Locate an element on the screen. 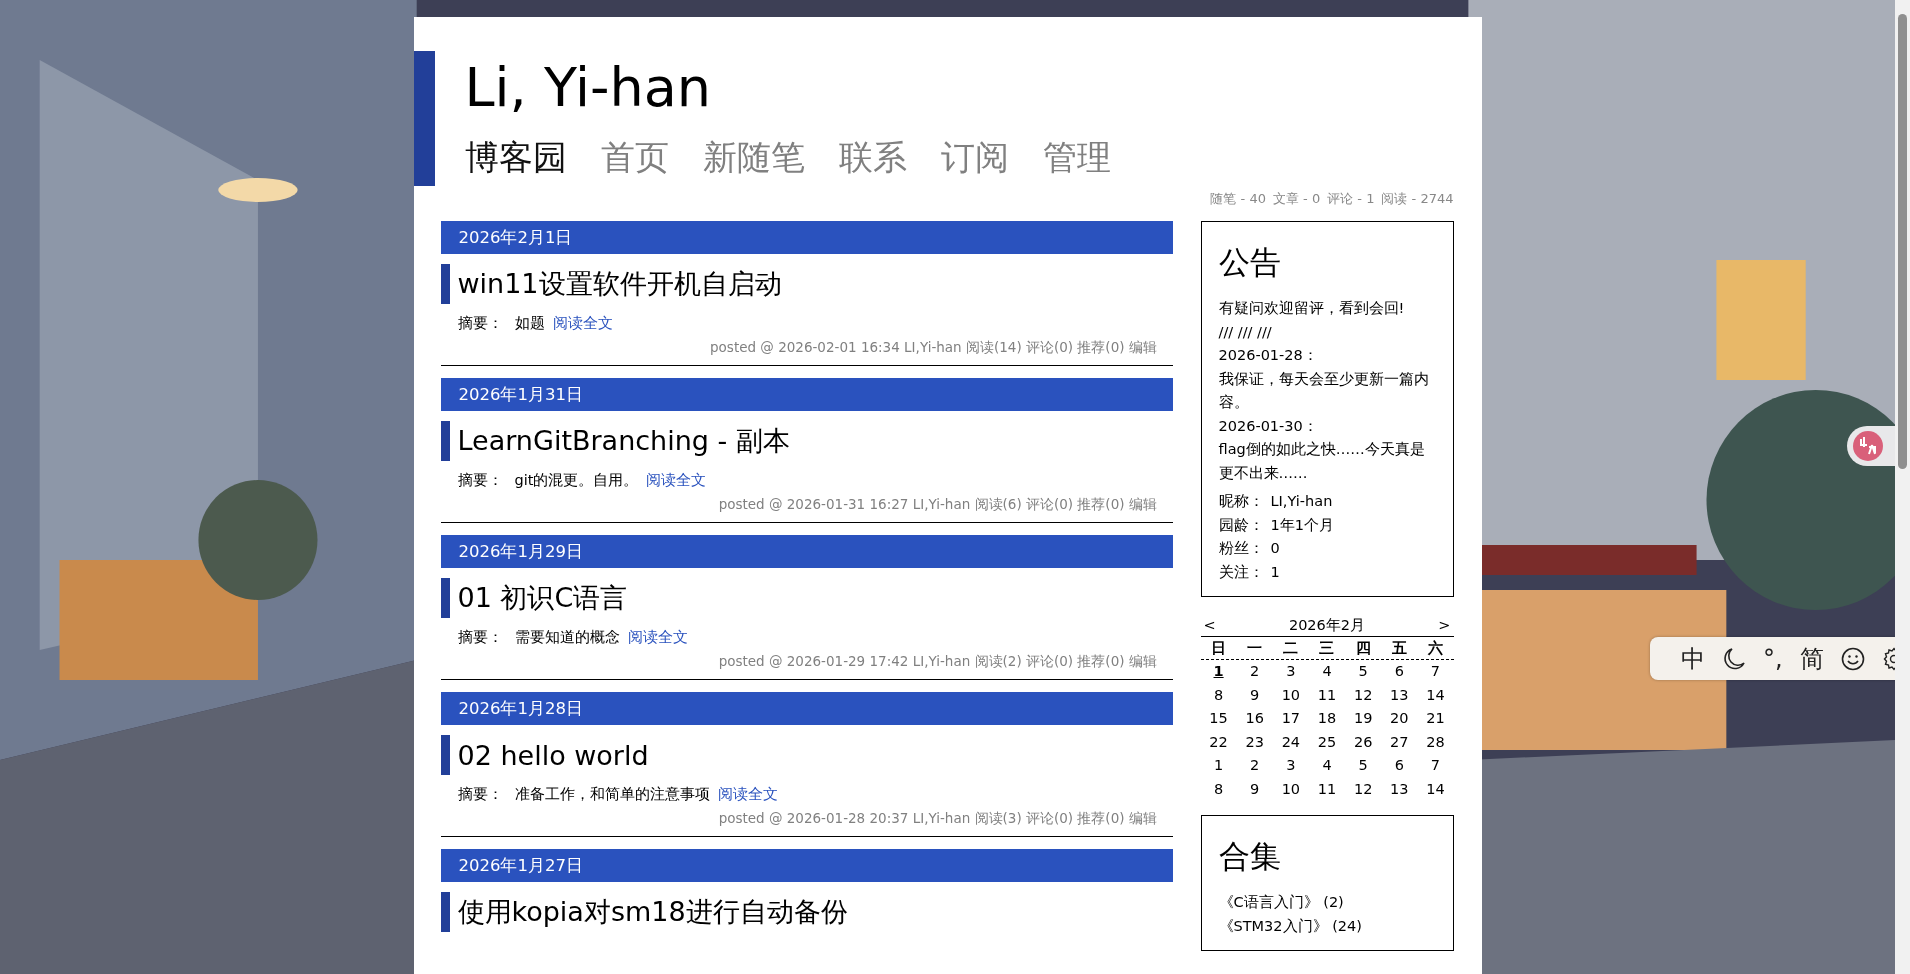 This screenshot has width=1910, height=974. notice-text: 有疑问欢迎留评，看到会回! is located at coordinates (1312, 309).